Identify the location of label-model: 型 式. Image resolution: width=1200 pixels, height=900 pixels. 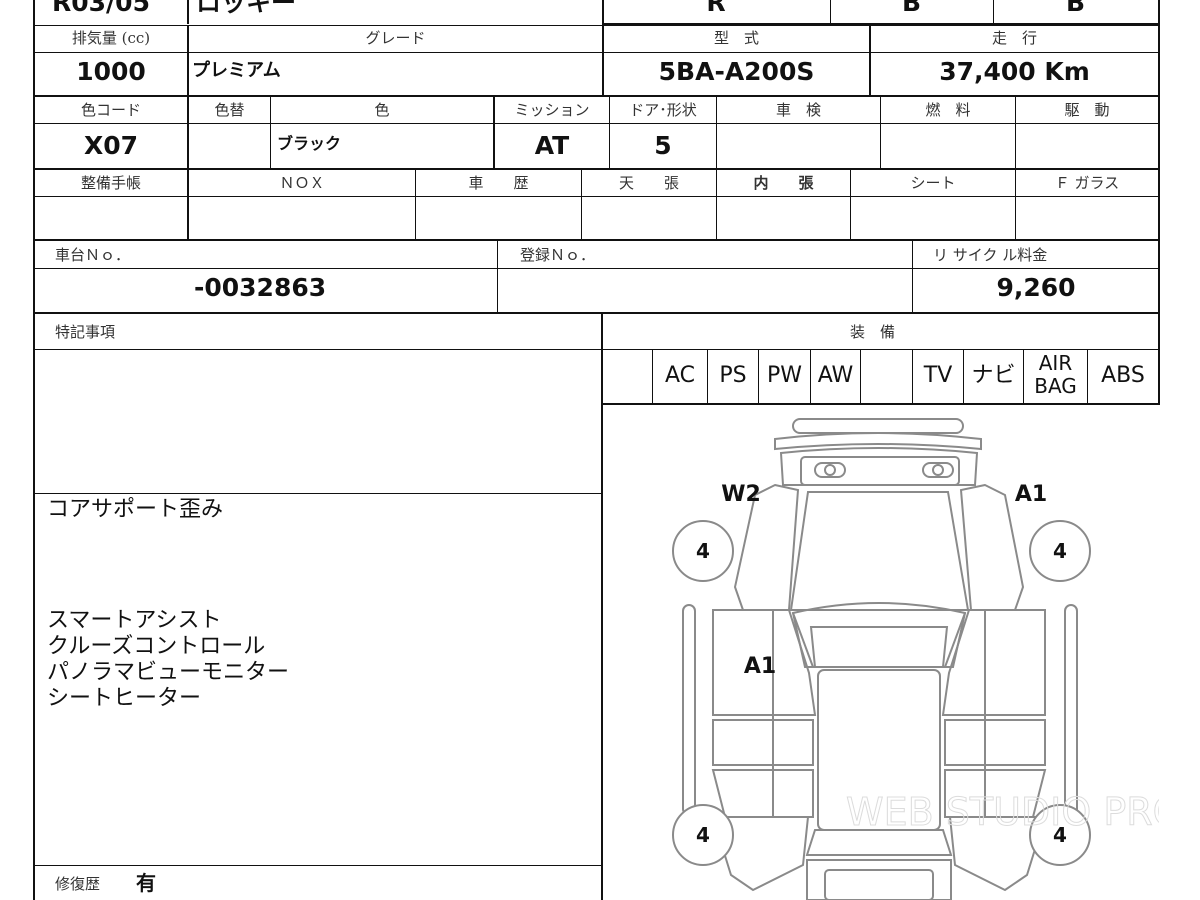
(736, 38).